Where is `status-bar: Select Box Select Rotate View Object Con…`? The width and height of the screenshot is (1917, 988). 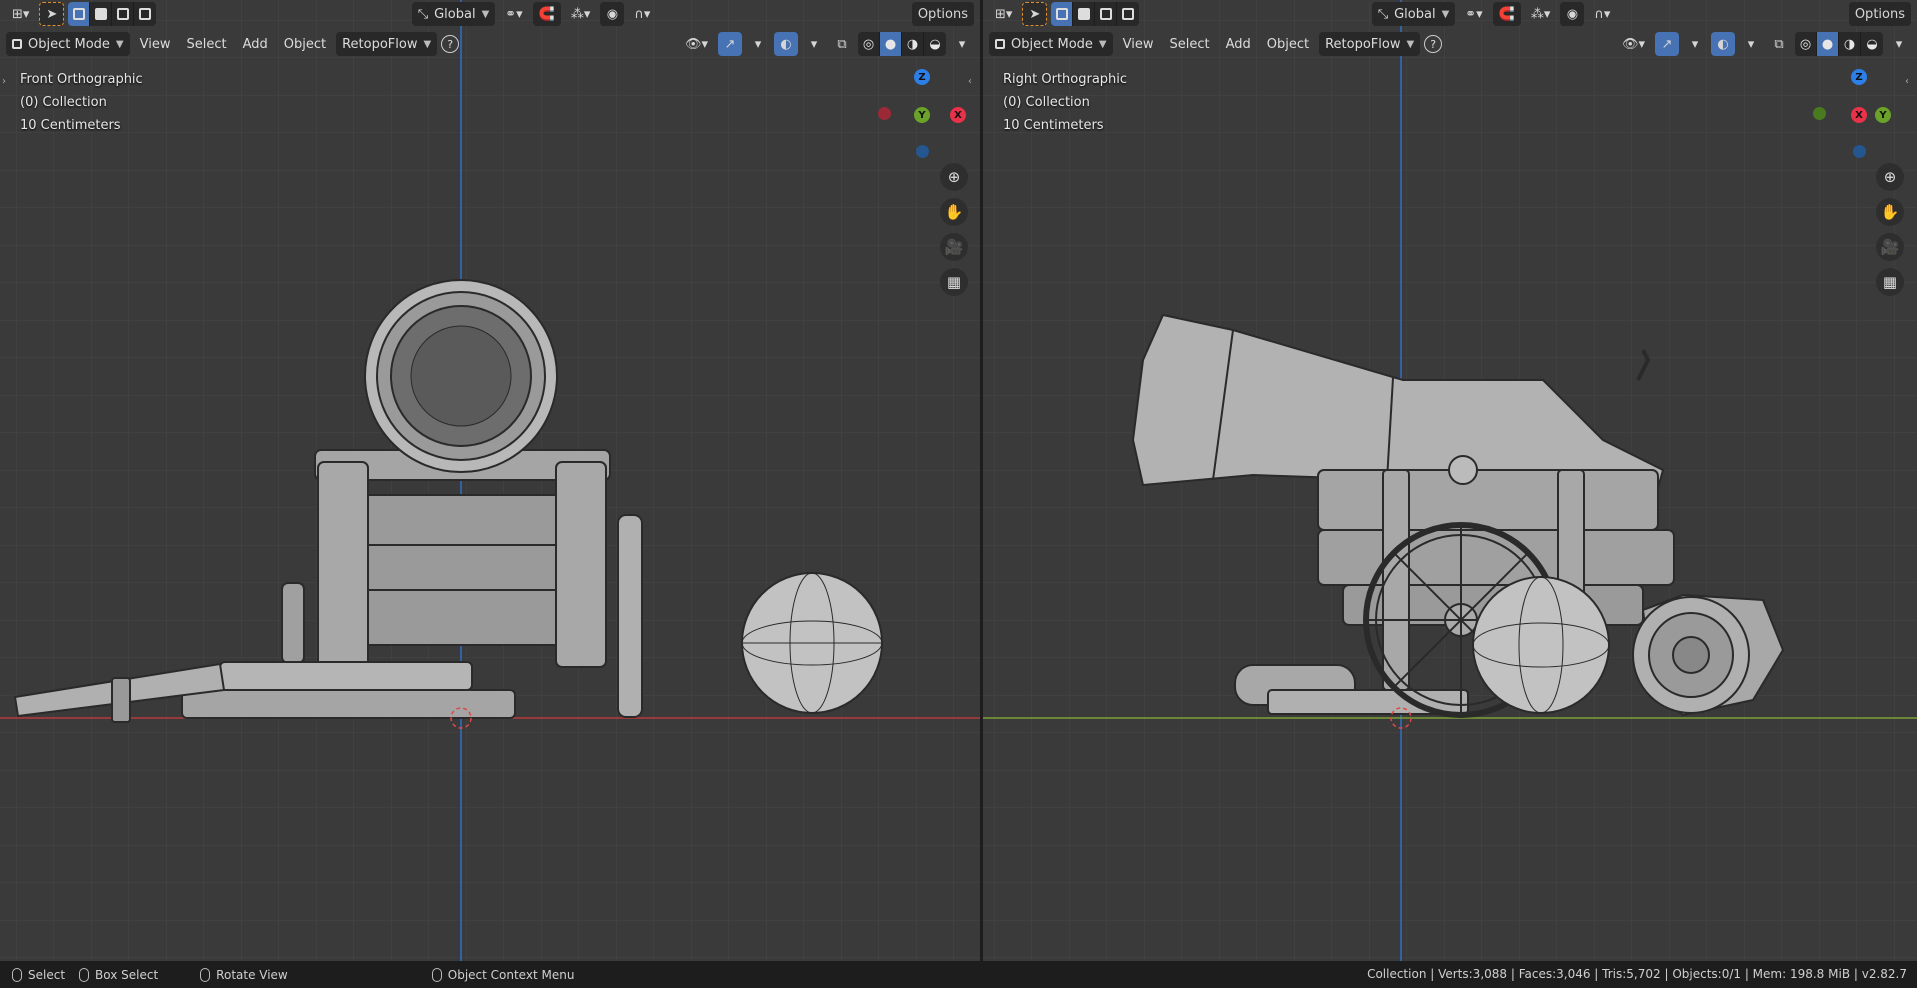 status-bar: Select Box Select Rotate View Object Con… is located at coordinates (958, 974).